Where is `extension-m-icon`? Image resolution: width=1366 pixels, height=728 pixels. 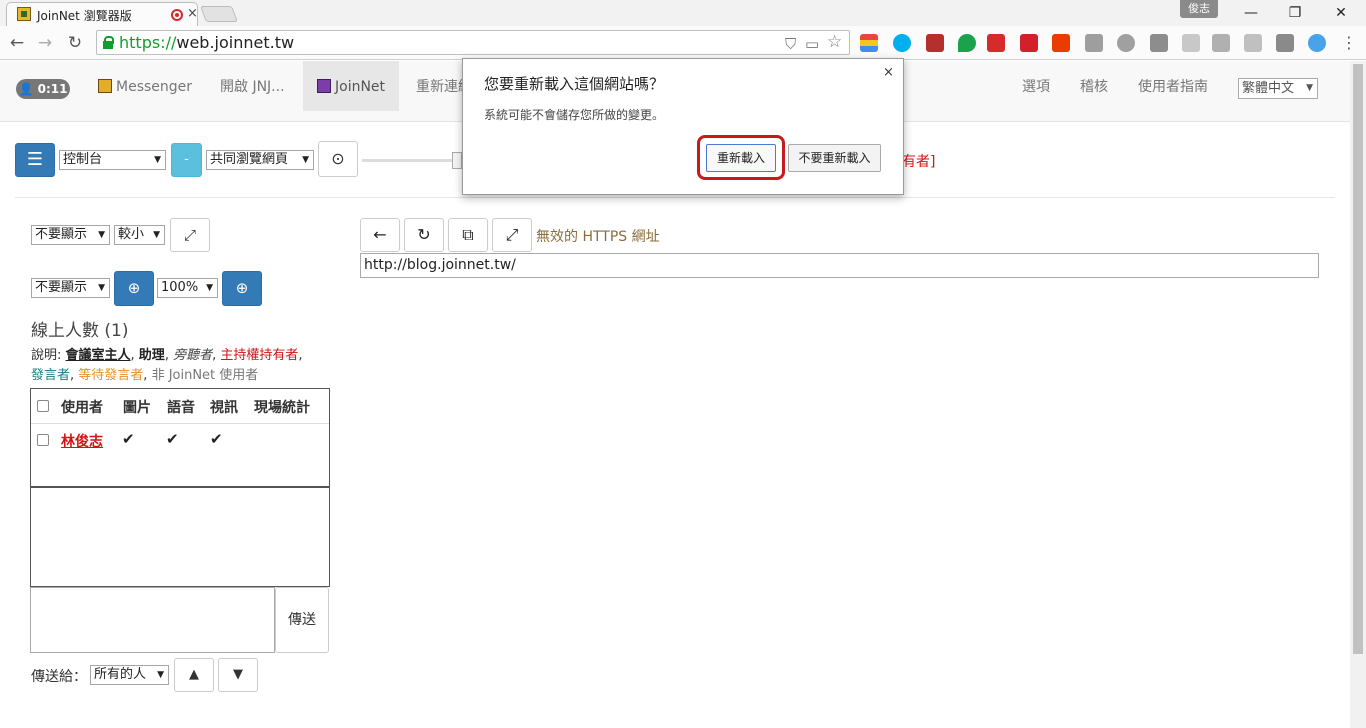
extension-m-icon is located at coordinates (1126, 43).